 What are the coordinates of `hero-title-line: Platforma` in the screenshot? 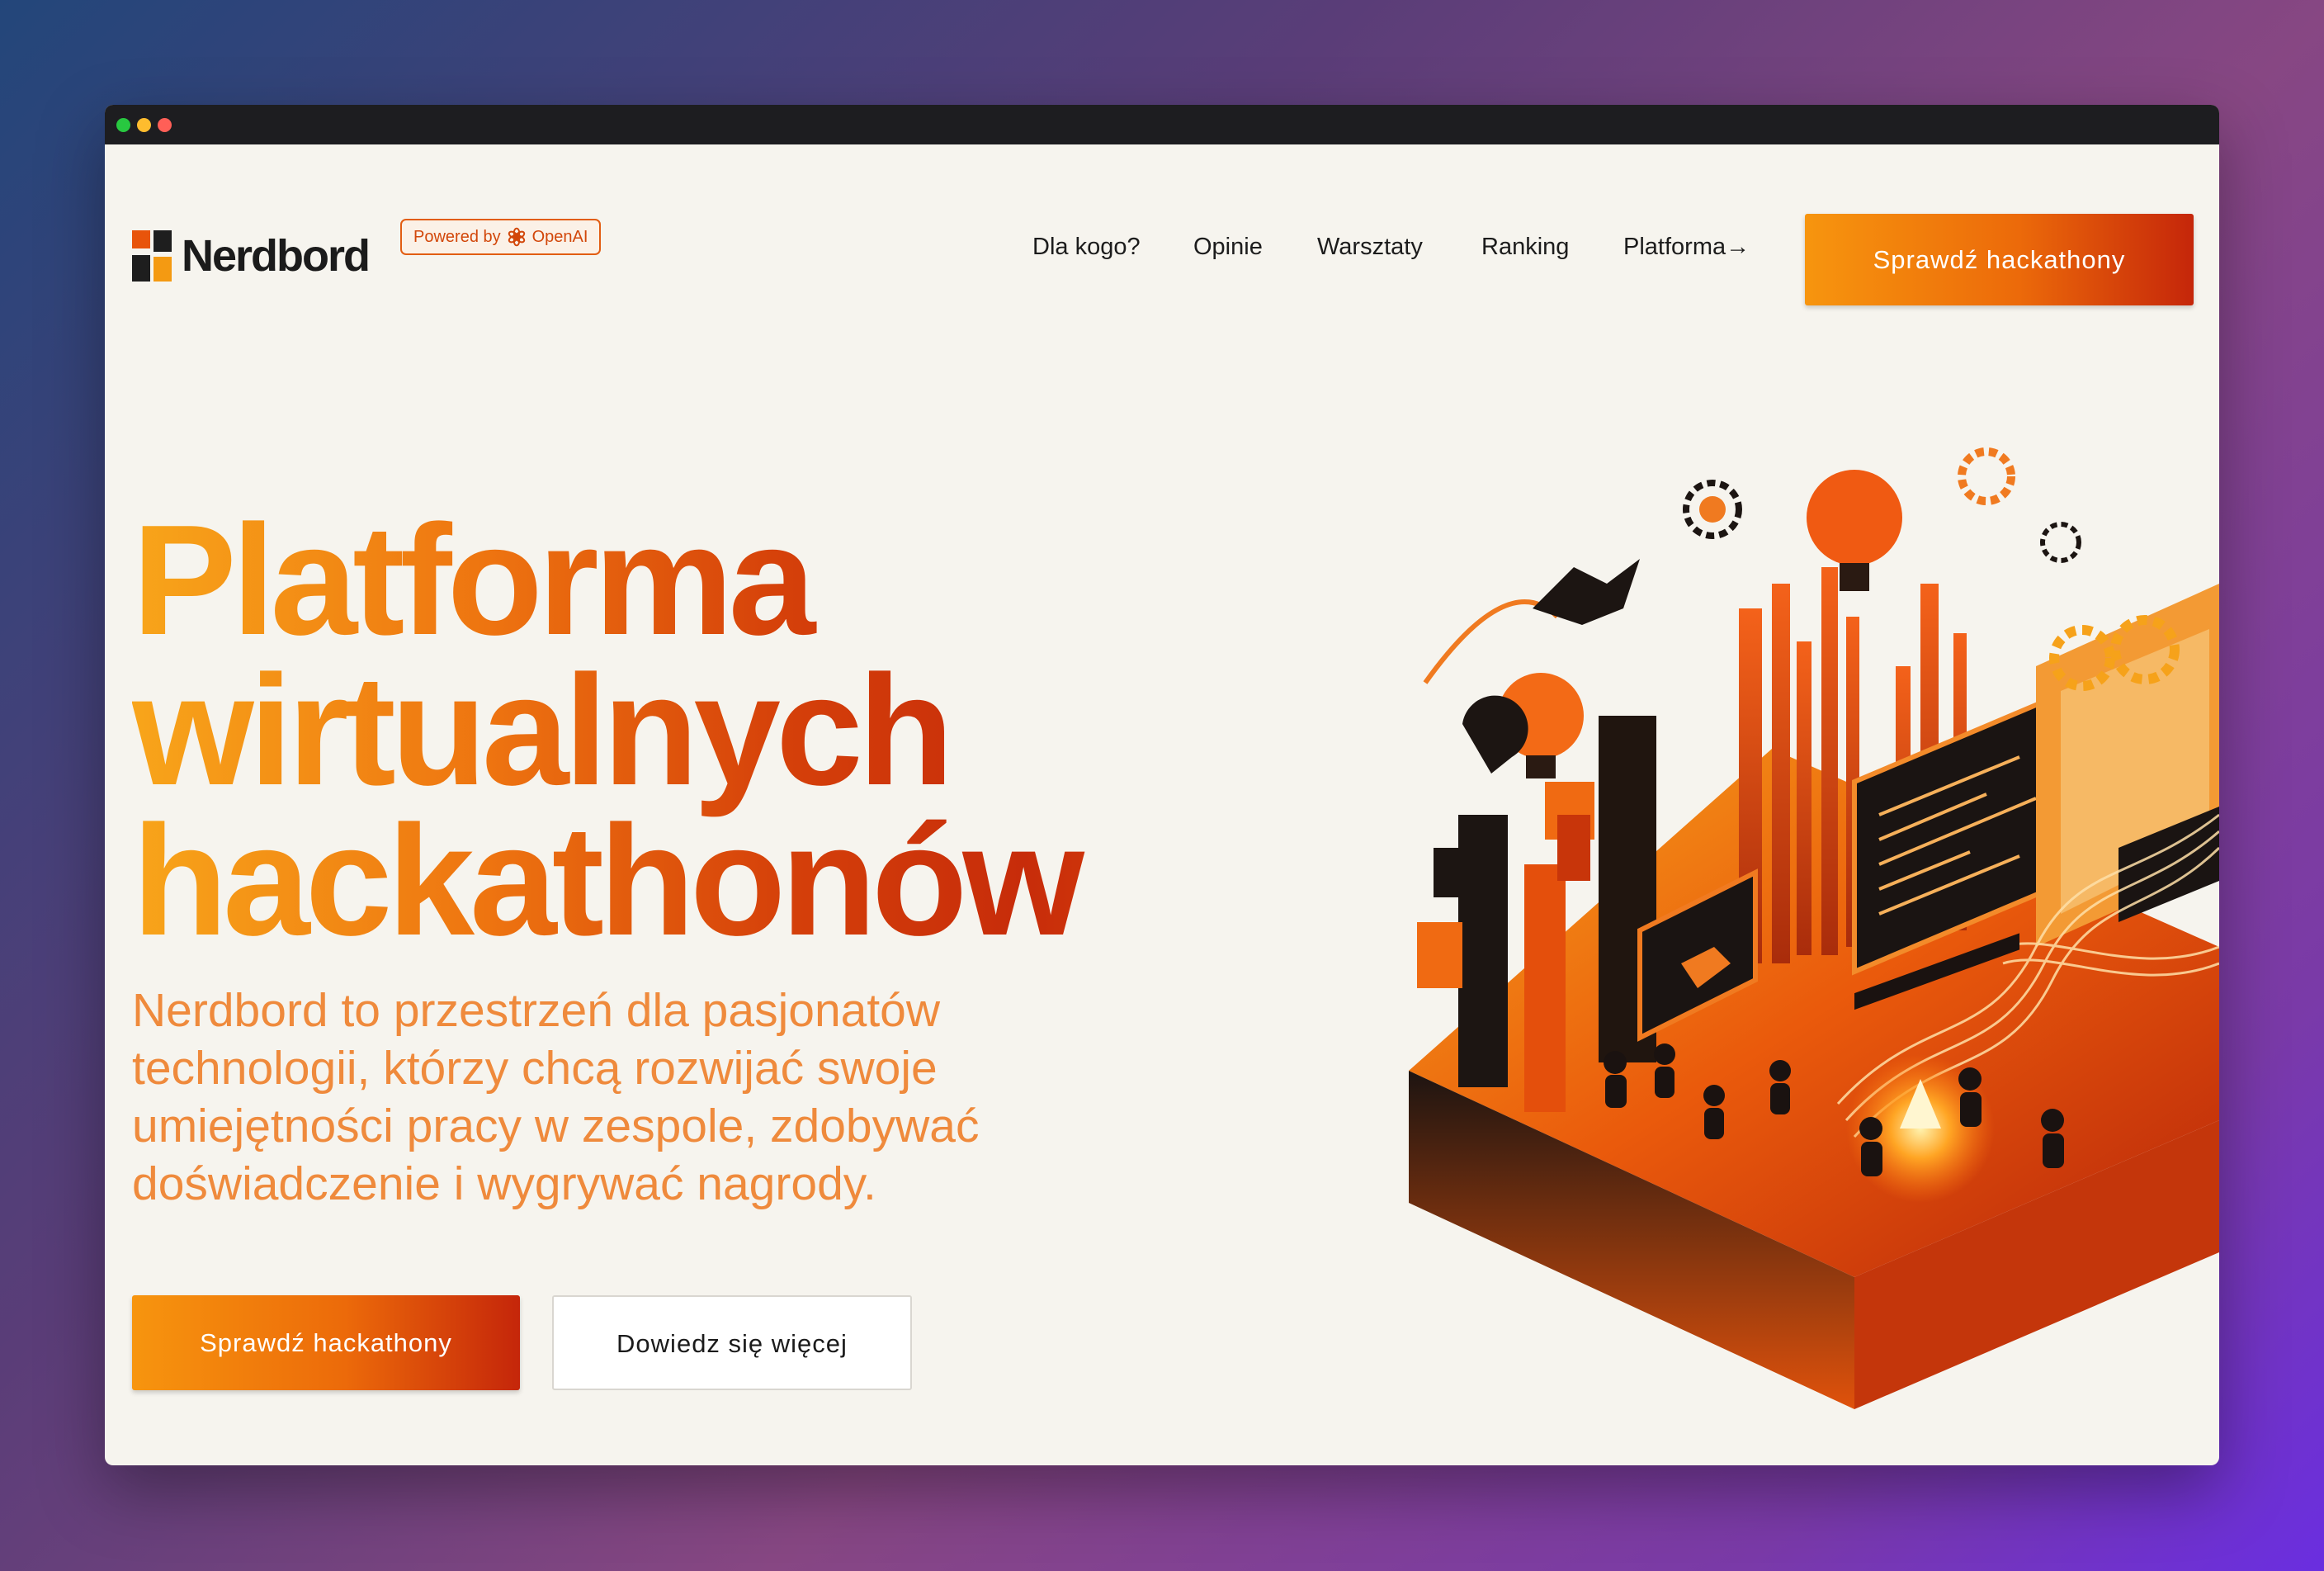 It's located at (471, 580).